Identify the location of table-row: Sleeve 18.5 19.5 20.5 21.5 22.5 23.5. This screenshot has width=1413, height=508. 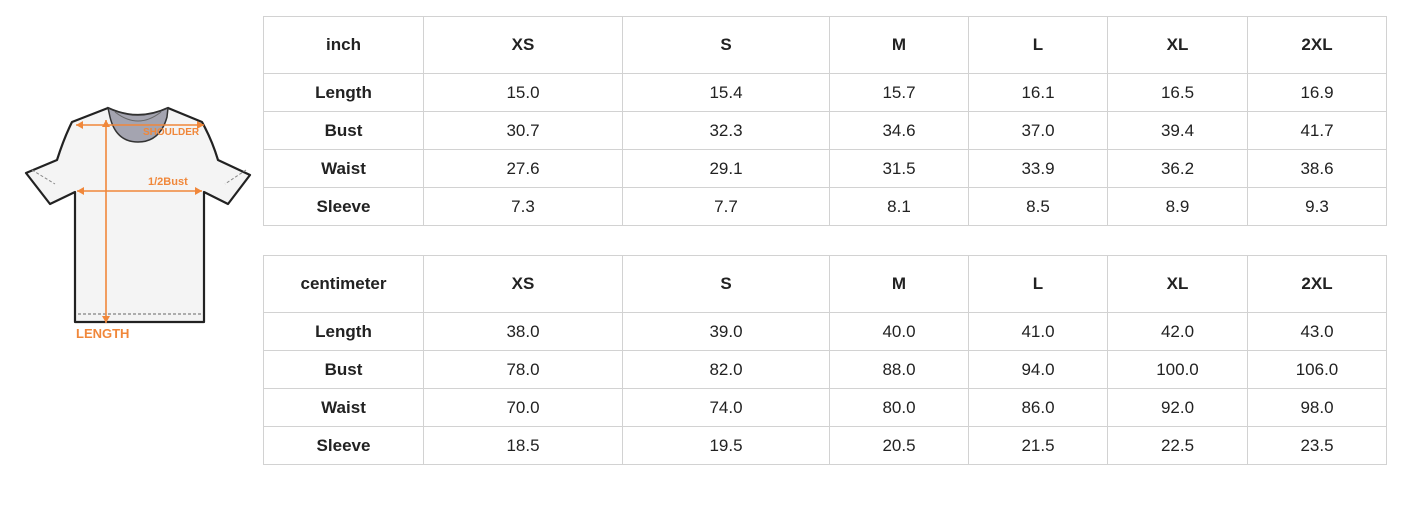
(825, 445).